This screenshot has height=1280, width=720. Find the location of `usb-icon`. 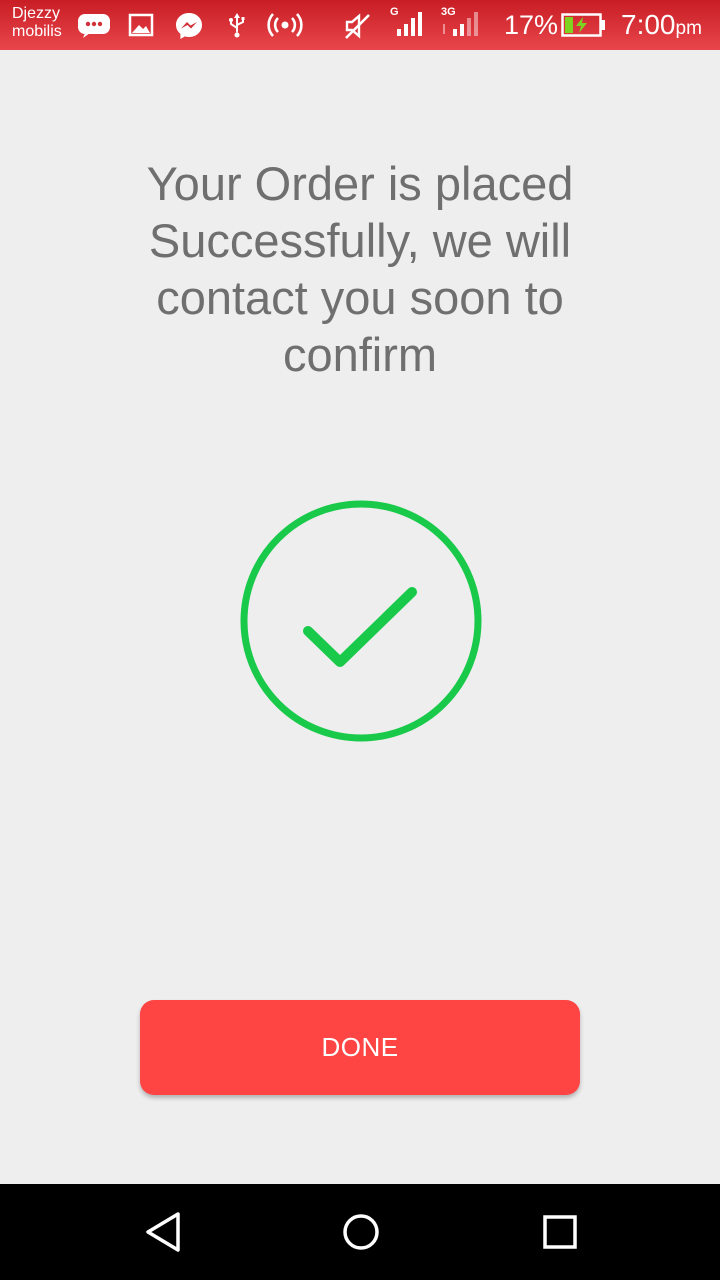

usb-icon is located at coordinates (237, 27).